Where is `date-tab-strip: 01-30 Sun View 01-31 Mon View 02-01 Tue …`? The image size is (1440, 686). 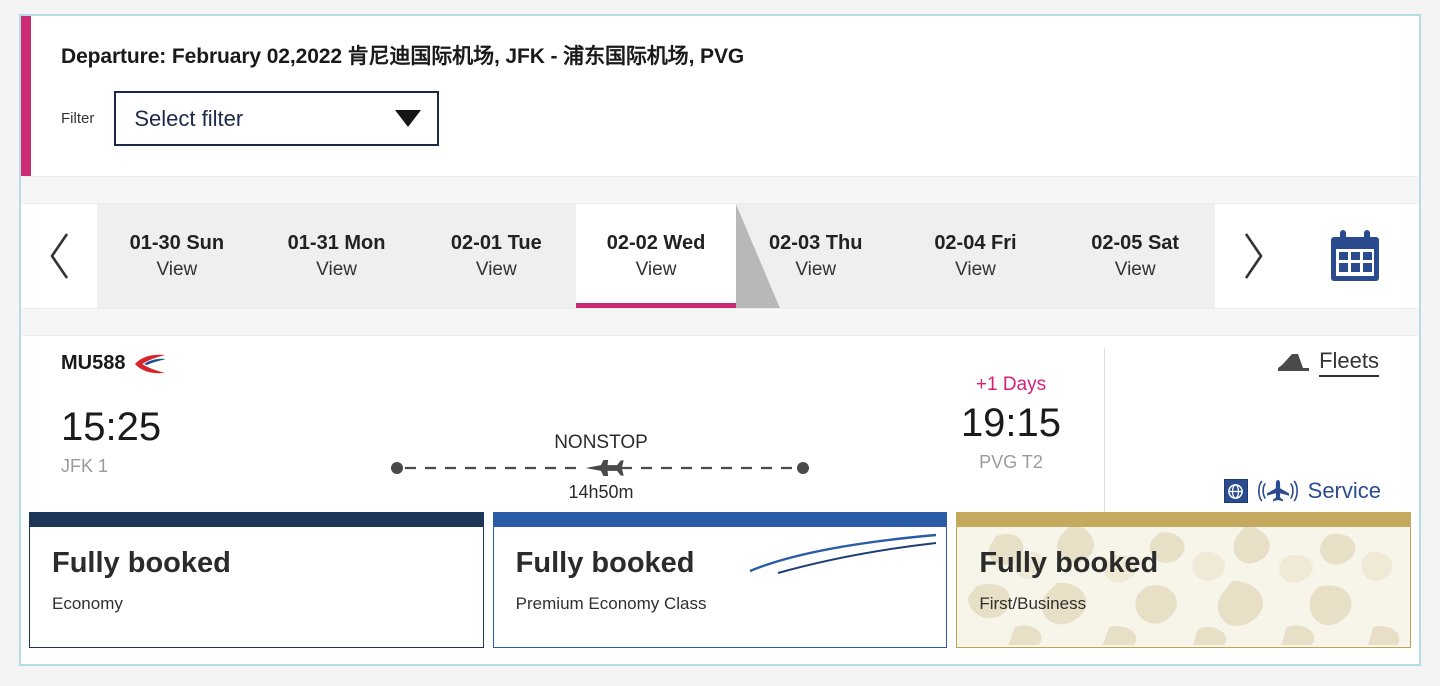 date-tab-strip: 01-30 Sun View 01-31 Mon View 02-01 Tue … is located at coordinates (720, 256).